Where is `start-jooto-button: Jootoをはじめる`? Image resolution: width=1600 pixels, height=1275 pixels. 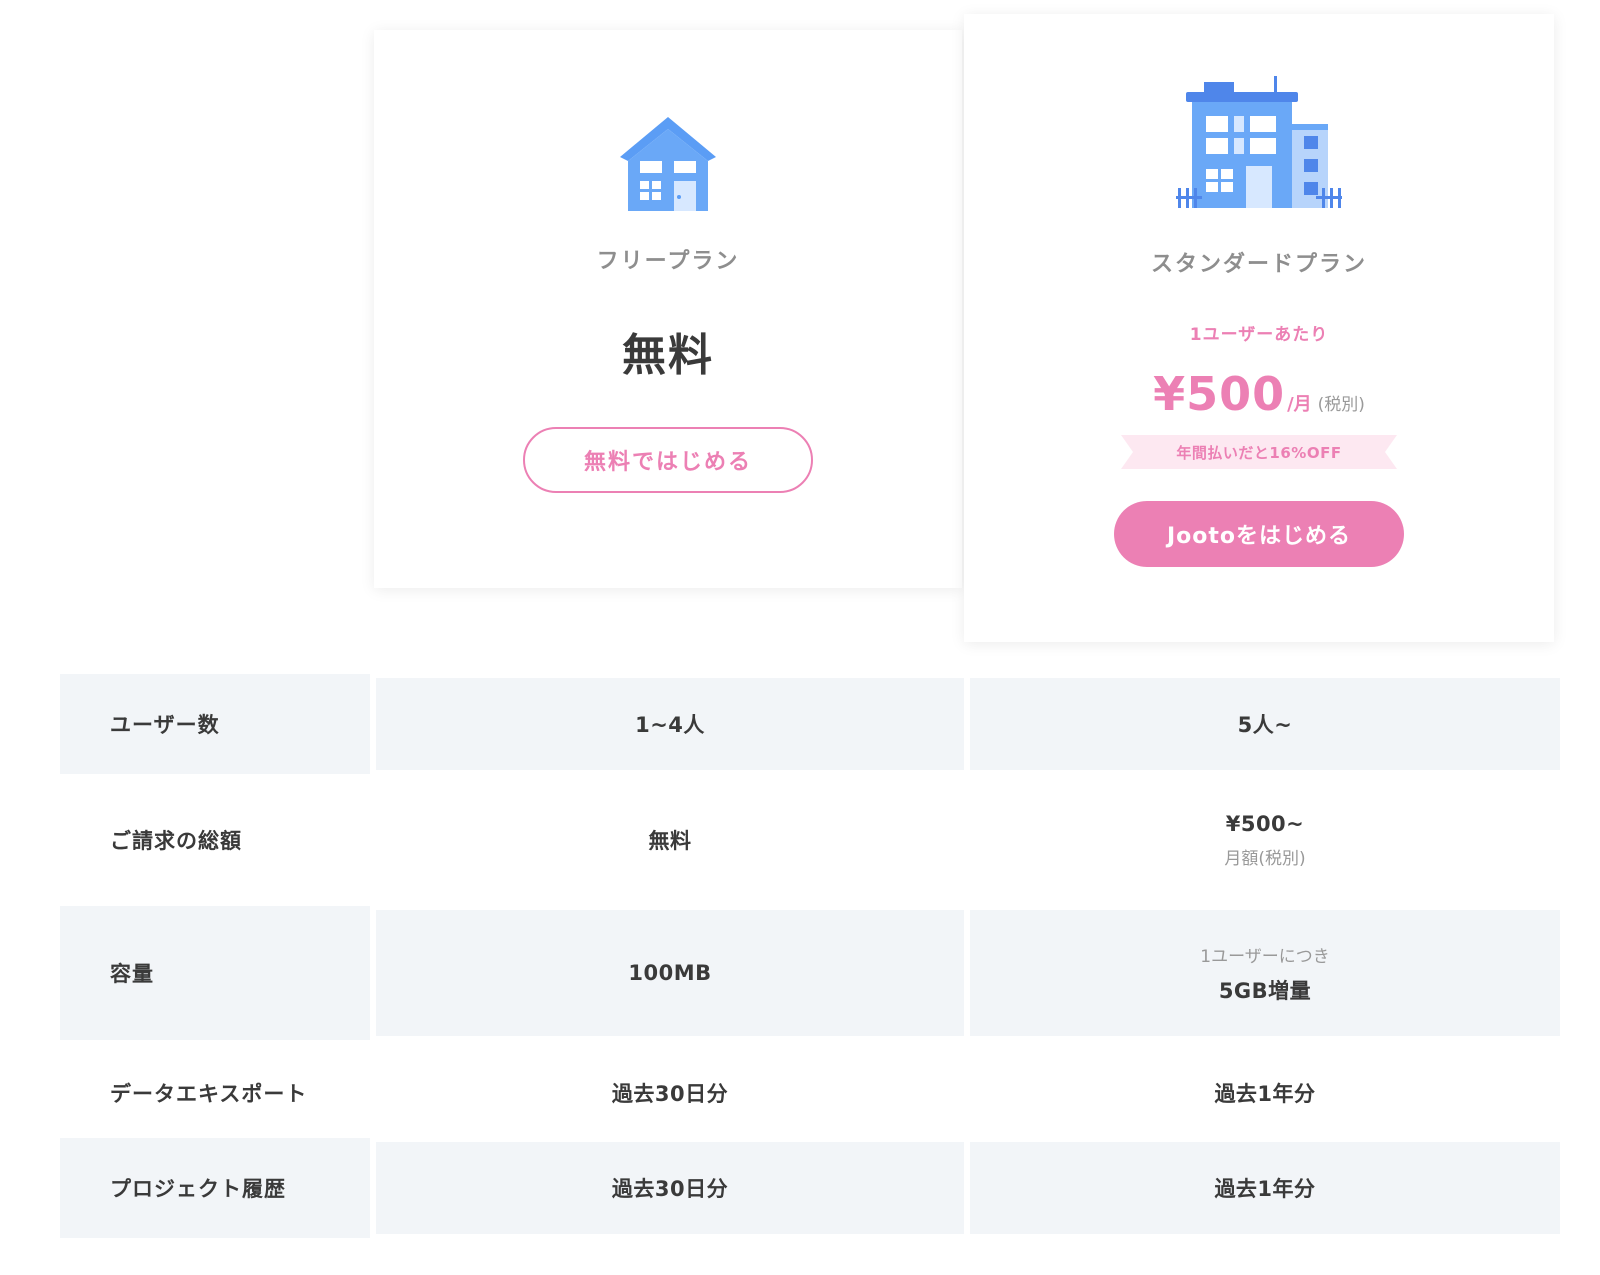 start-jooto-button: Jootoをはじめる is located at coordinates (1259, 534).